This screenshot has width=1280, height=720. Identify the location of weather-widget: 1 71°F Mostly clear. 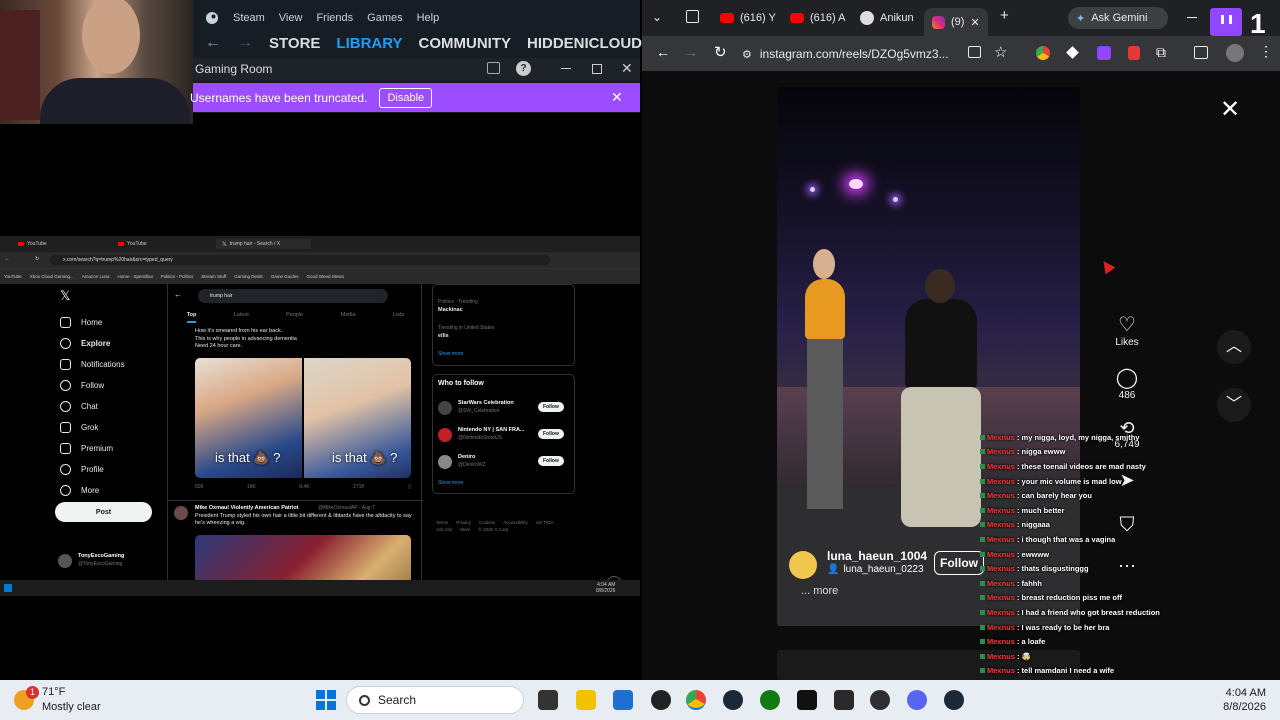
(79, 700).